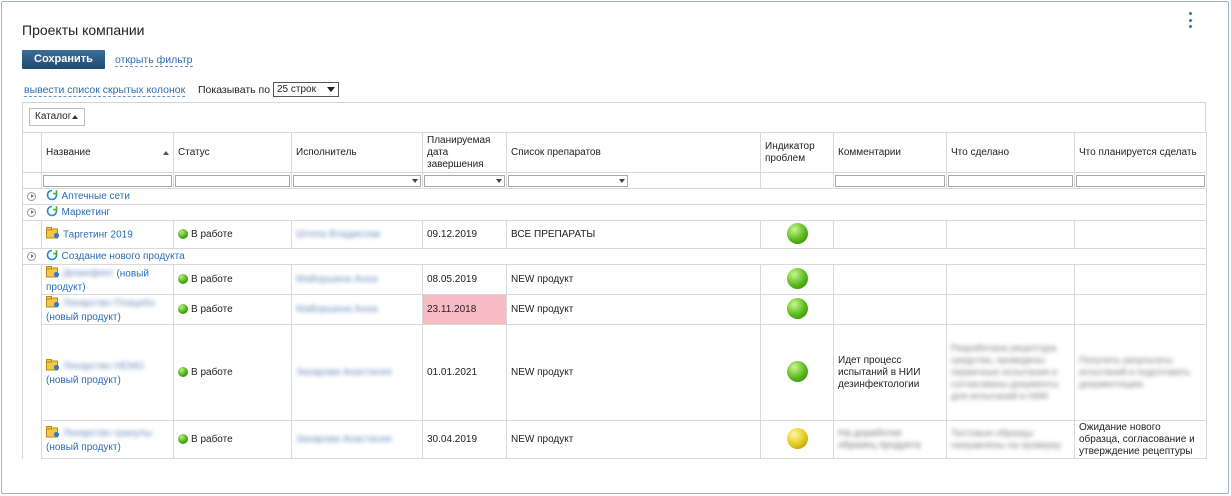  What do you see at coordinates (86, 212) in the screenshot?
I see `group-label: Маркетинг` at bounding box center [86, 212].